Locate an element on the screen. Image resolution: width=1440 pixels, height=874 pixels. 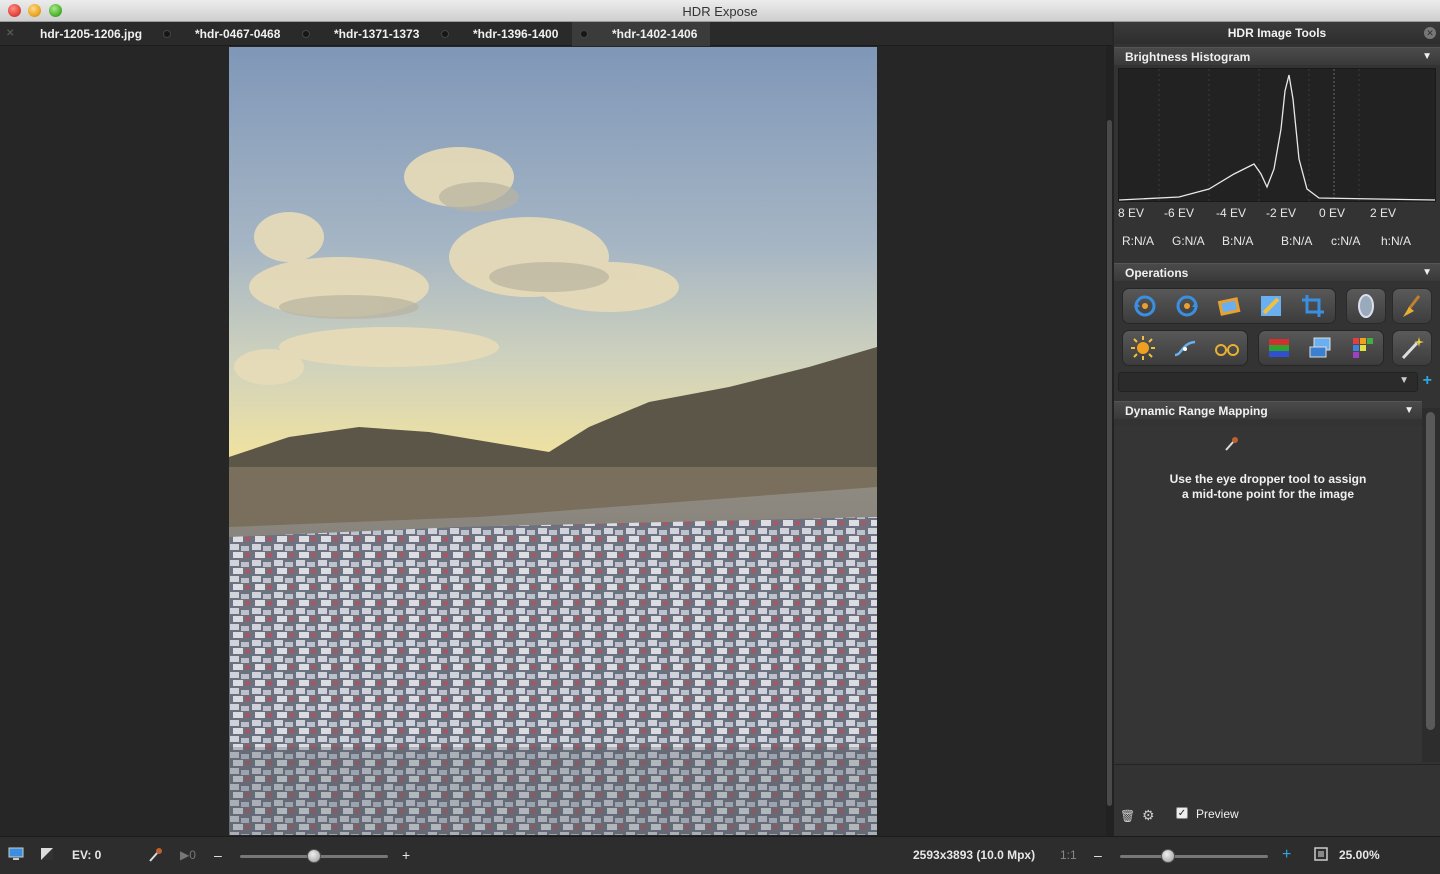
screen-adjust-icon is located at coordinates (1321, 348).